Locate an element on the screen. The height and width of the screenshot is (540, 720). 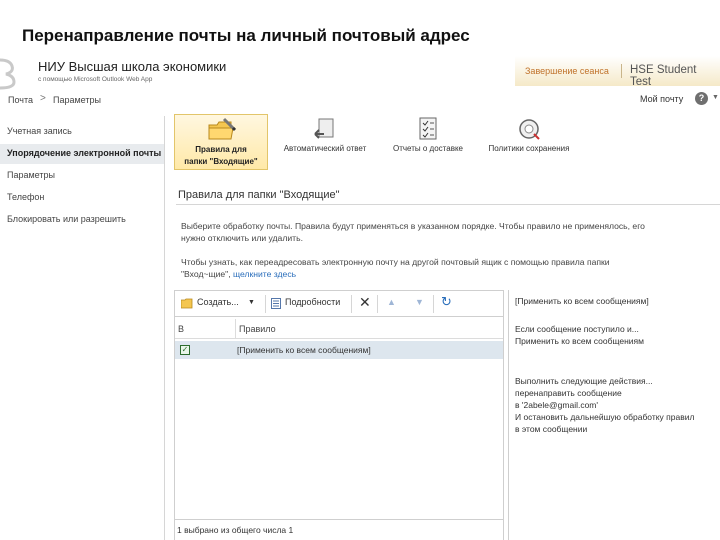
condition-value: Применить ко всем сообщениям is located at coordinates (579, 341).